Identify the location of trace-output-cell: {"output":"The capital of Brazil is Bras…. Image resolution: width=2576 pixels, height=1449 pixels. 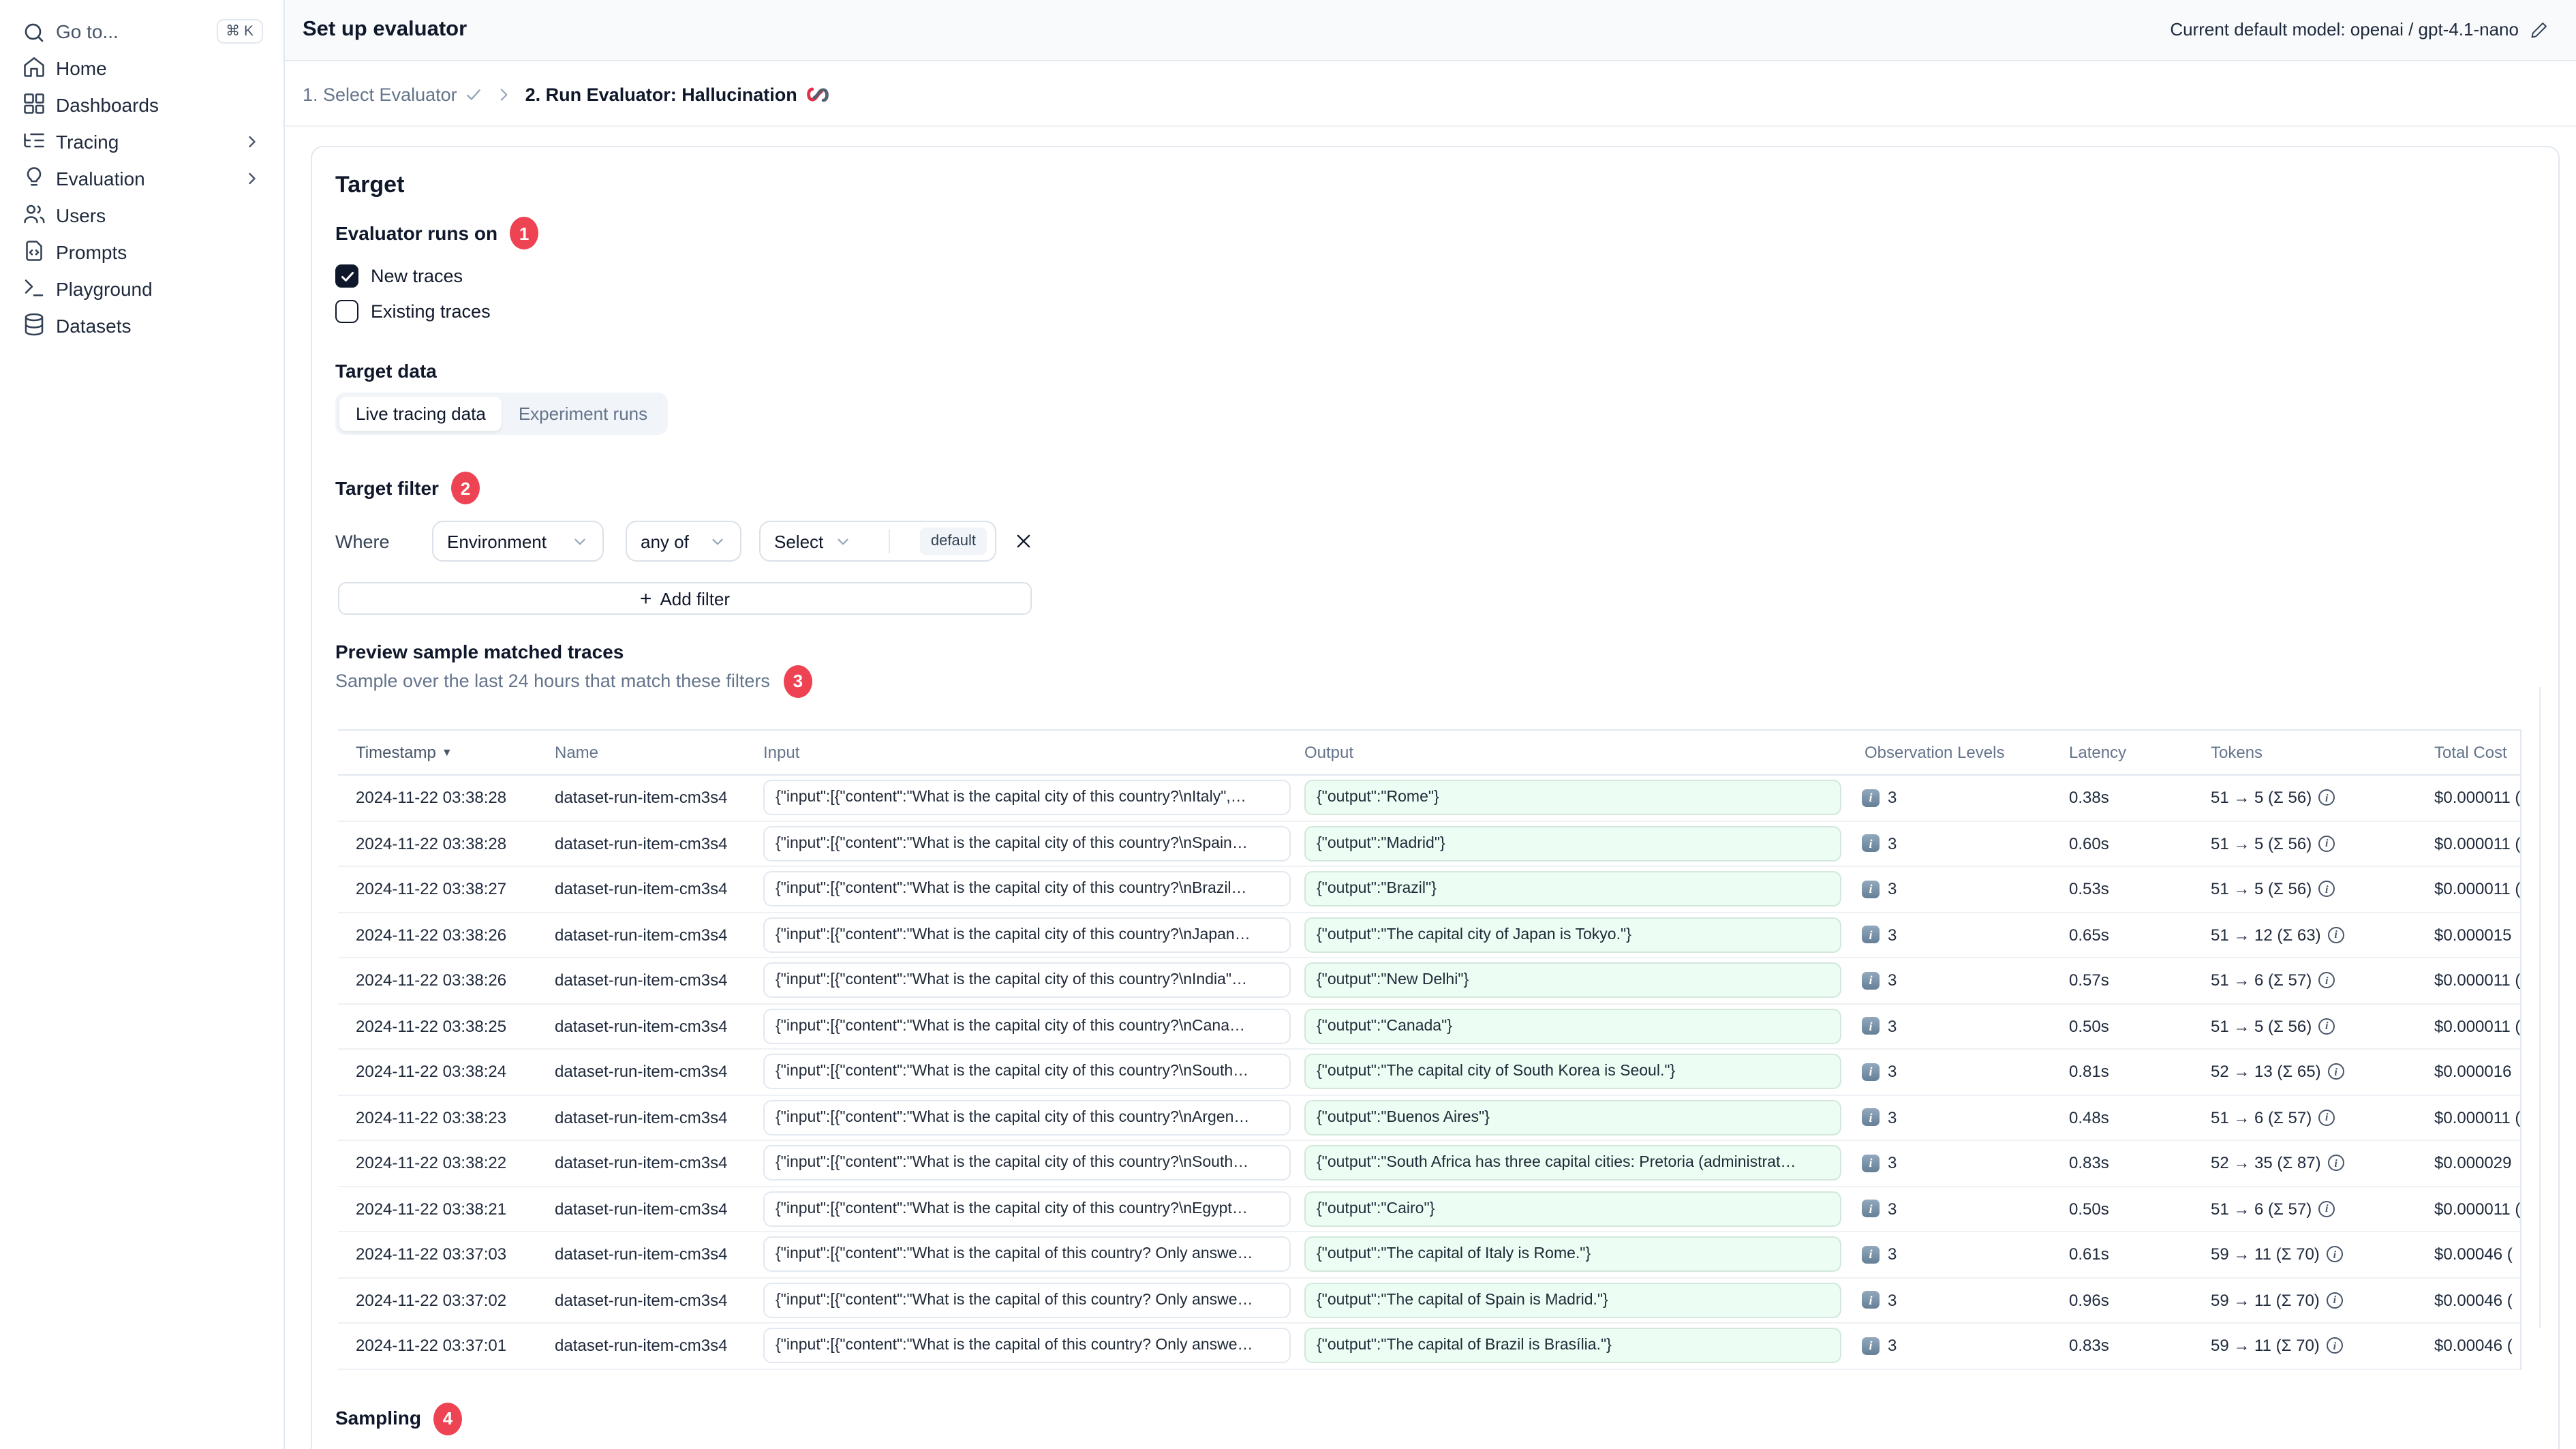
(1572, 1346).